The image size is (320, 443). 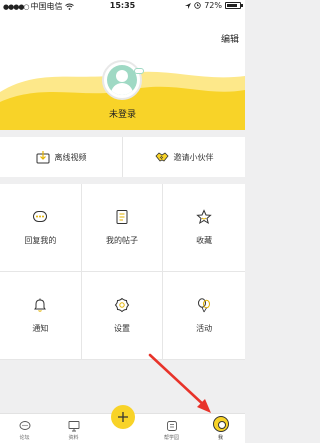 What do you see at coordinates (204, 217) in the screenshot?
I see `star-icon` at bounding box center [204, 217].